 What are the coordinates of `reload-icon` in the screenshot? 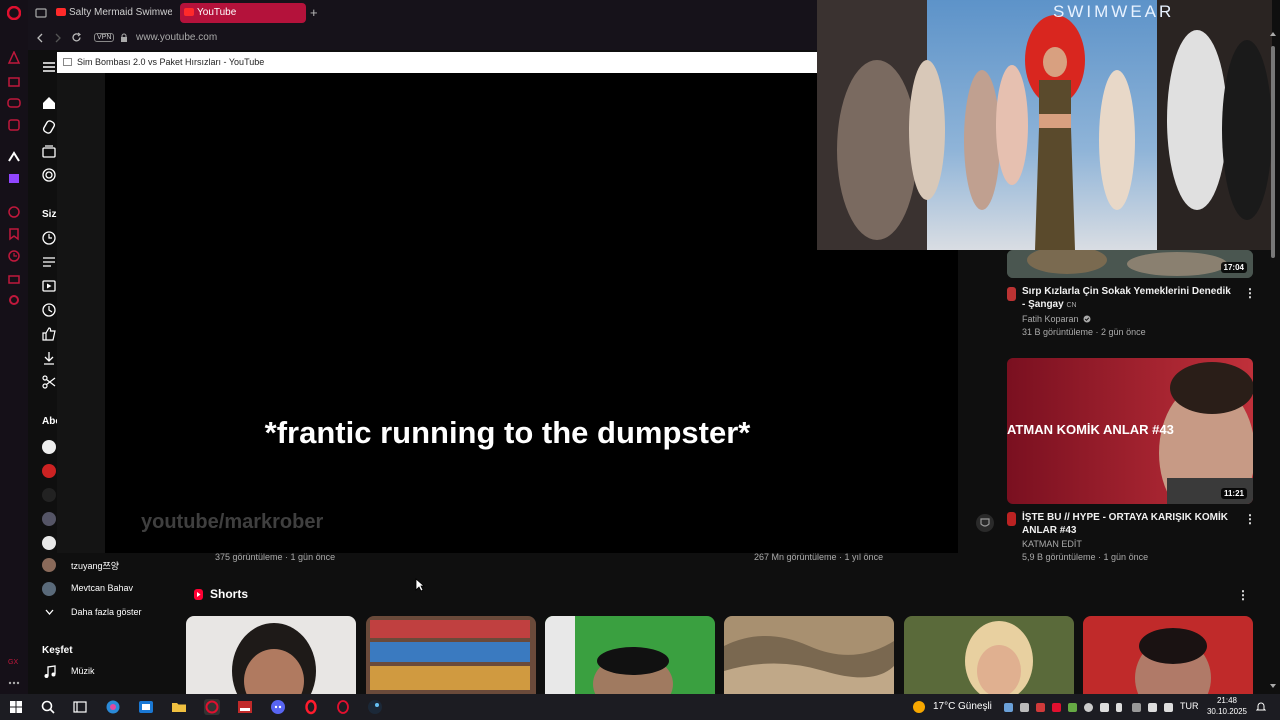 It's located at (76, 37).